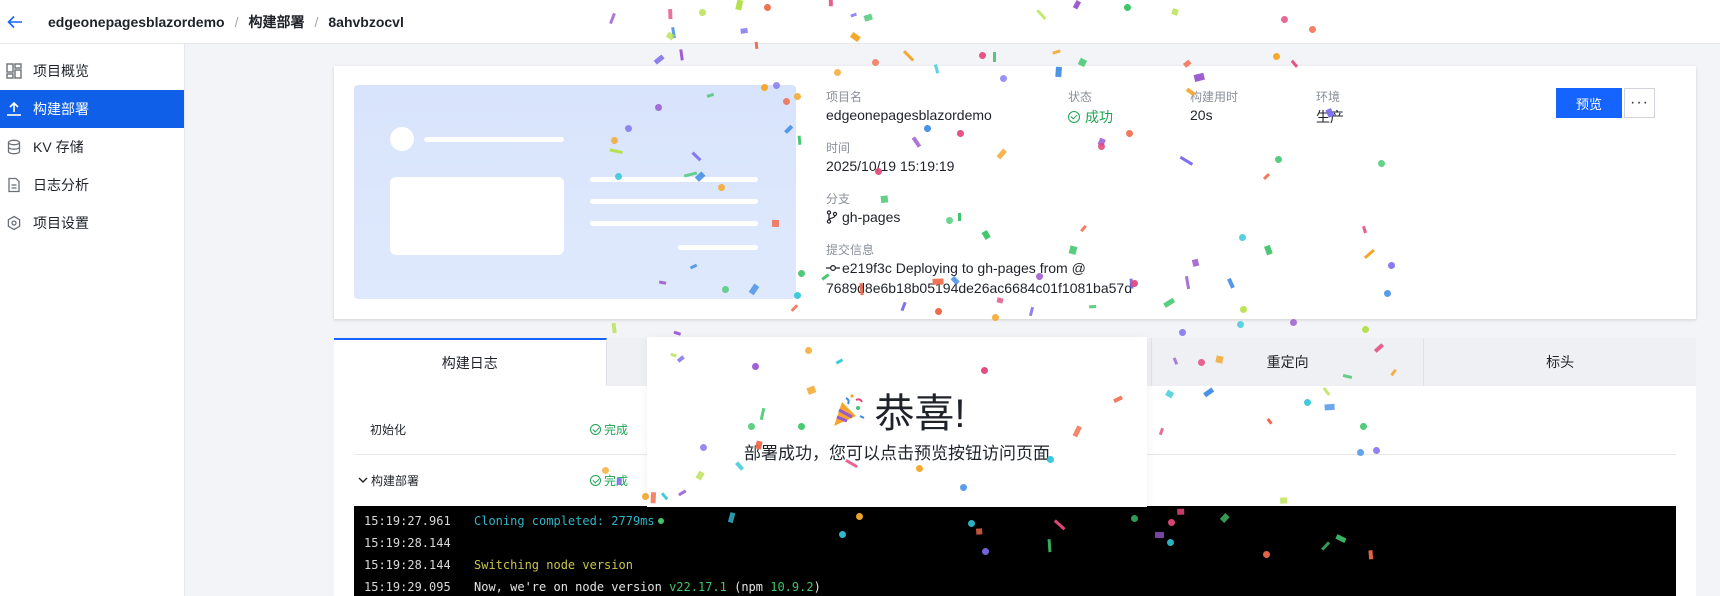 Image resolution: width=1720 pixels, height=596 pixels. I want to click on popup-title: 恭喜!, so click(920, 414).